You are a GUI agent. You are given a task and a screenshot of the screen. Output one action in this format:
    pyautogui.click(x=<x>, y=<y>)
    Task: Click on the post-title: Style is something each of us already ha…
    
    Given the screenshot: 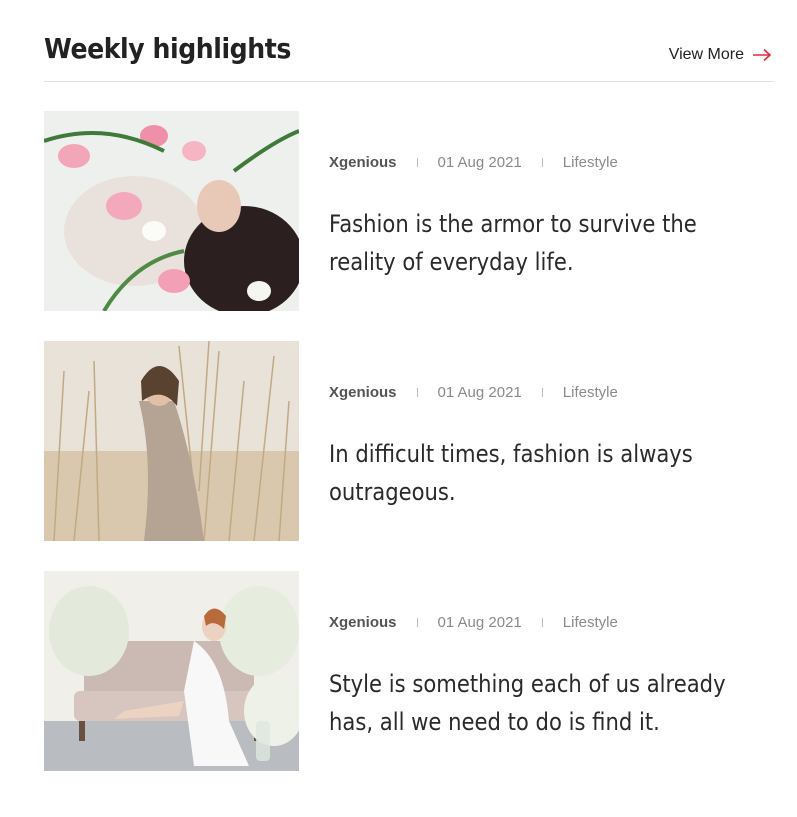 What is the action you would take?
    pyautogui.click(x=549, y=703)
    